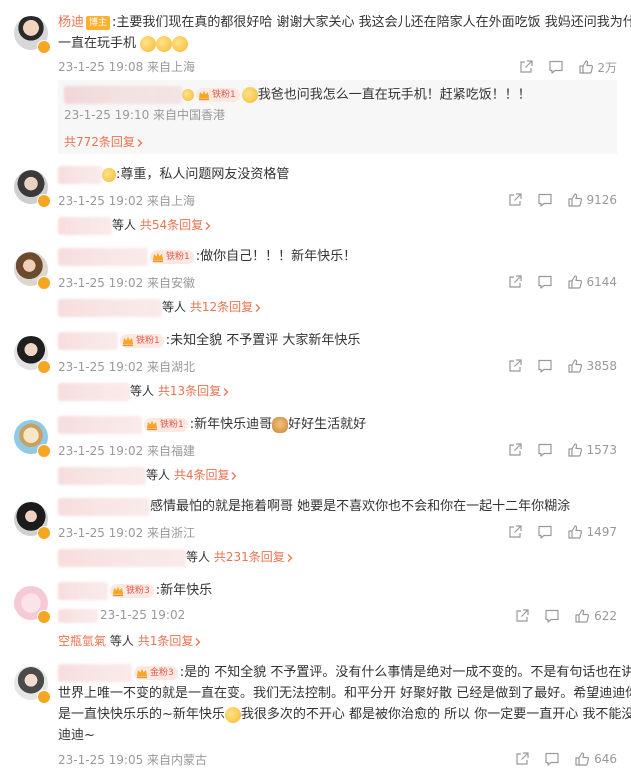  Describe the element at coordinates (601, 200) in the screenshot. I see `like-count: 9126` at that location.